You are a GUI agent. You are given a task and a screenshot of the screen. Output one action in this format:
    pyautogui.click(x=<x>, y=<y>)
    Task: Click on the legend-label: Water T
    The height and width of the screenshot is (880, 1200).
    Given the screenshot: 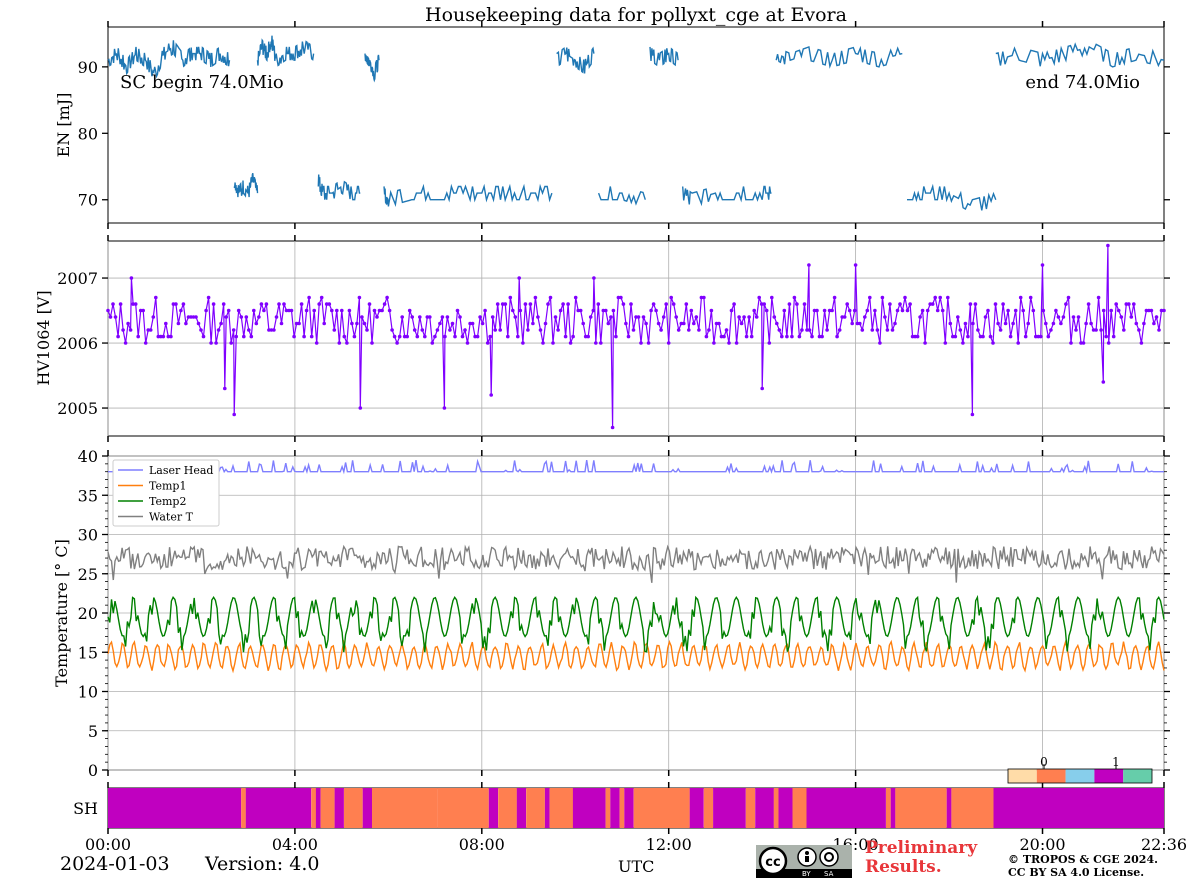 What is the action you would take?
    pyautogui.click(x=171, y=517)
    